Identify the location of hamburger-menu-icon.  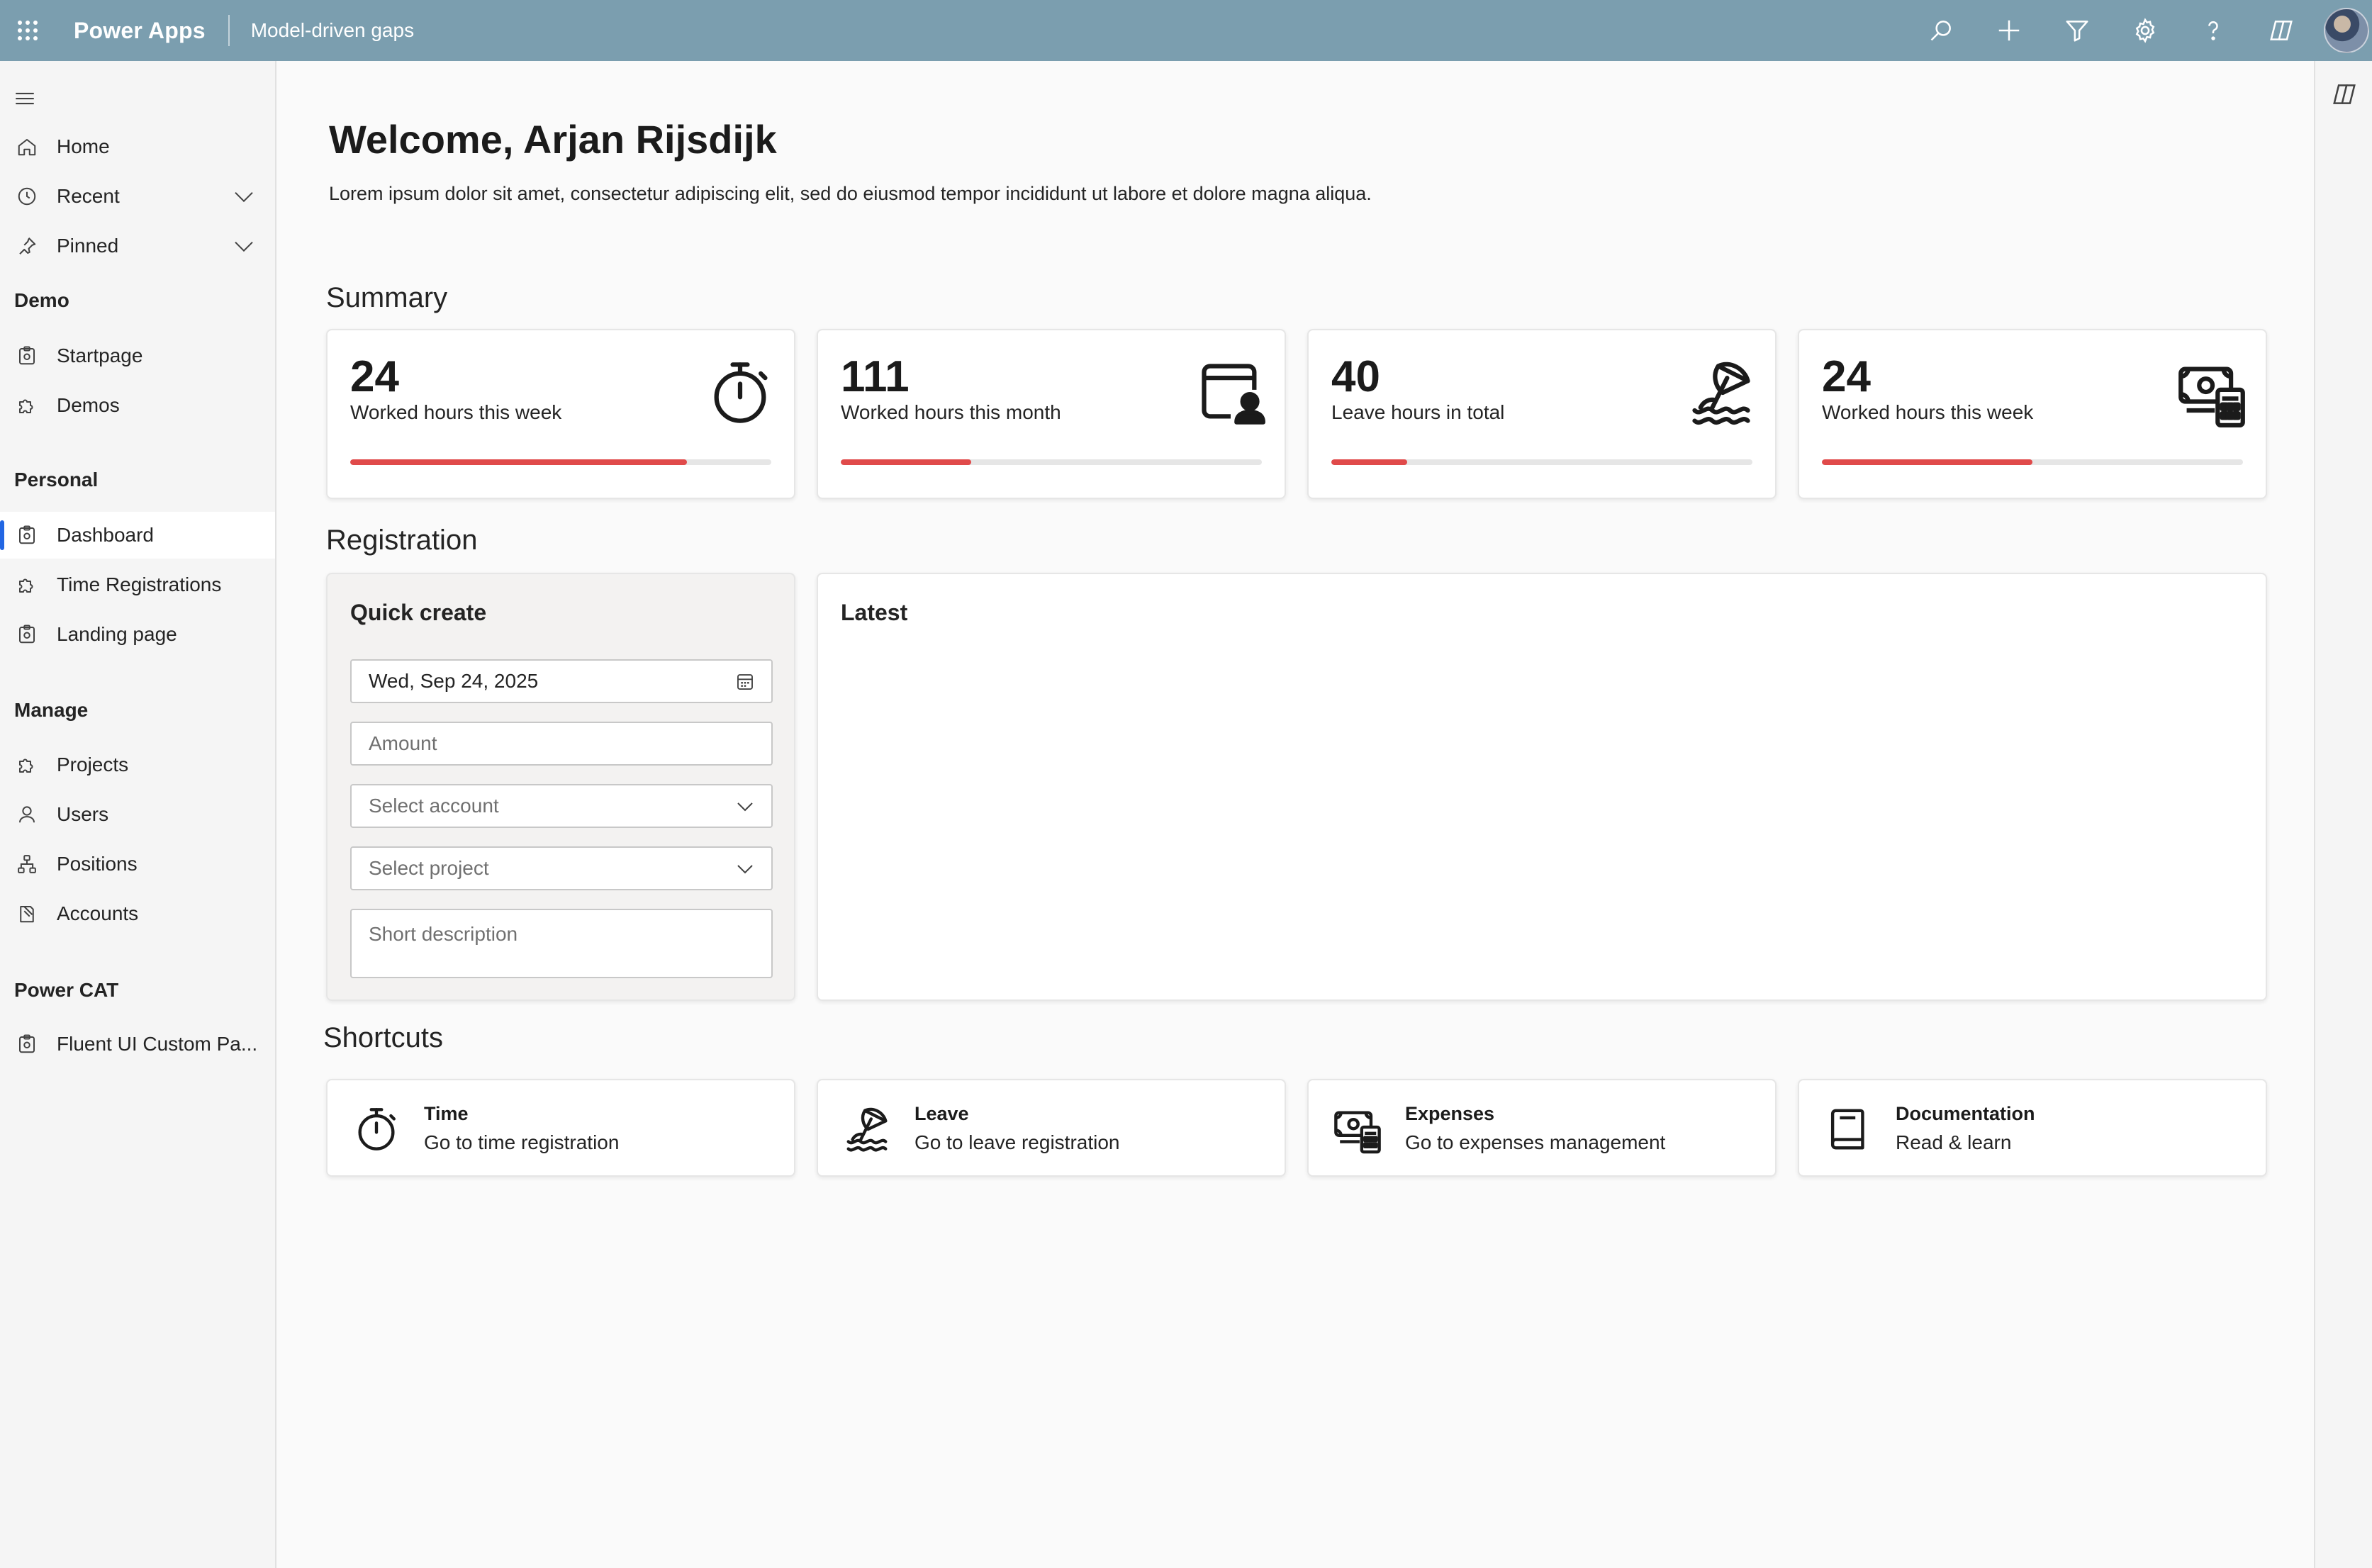
(25, 98).